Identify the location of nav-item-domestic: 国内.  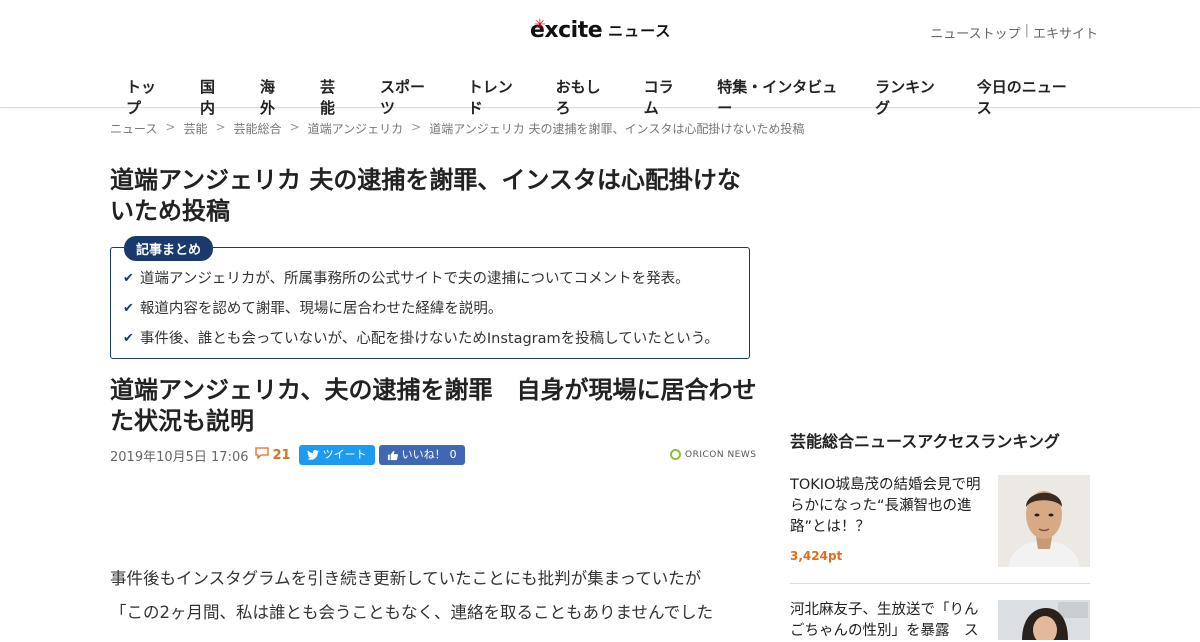
(214, 97).